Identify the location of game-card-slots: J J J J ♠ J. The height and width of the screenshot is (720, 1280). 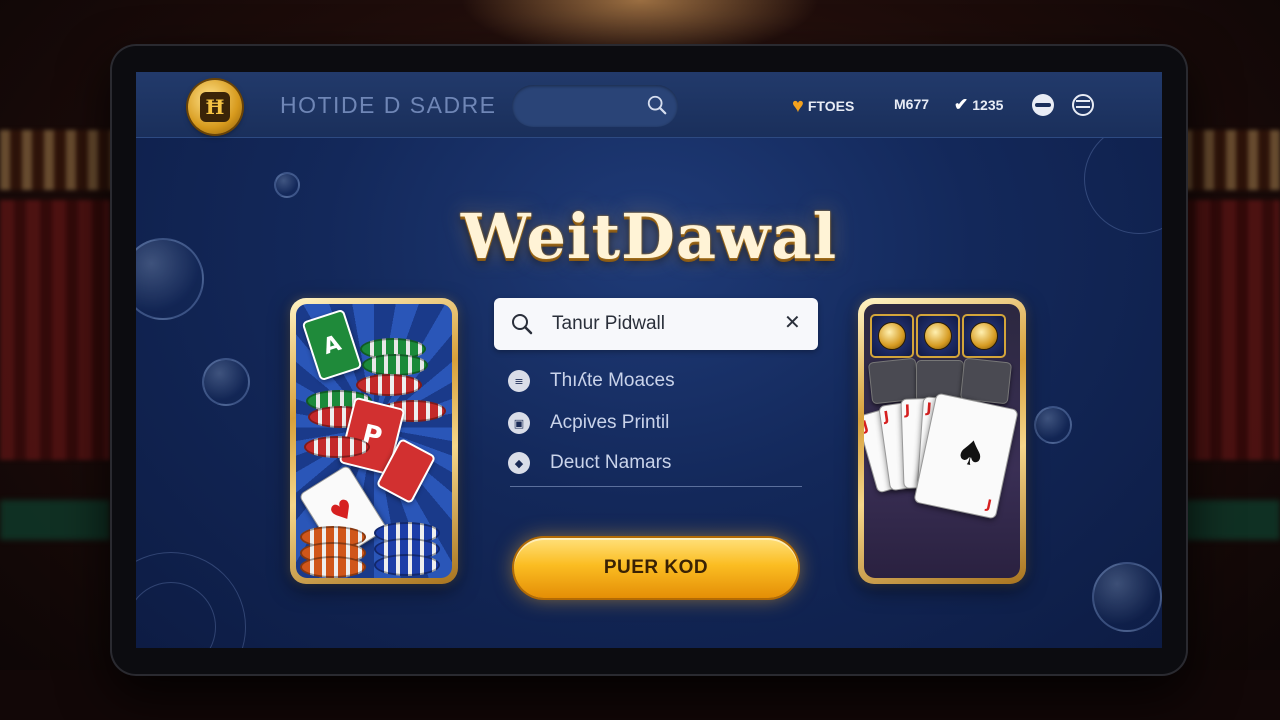
(942, 441).